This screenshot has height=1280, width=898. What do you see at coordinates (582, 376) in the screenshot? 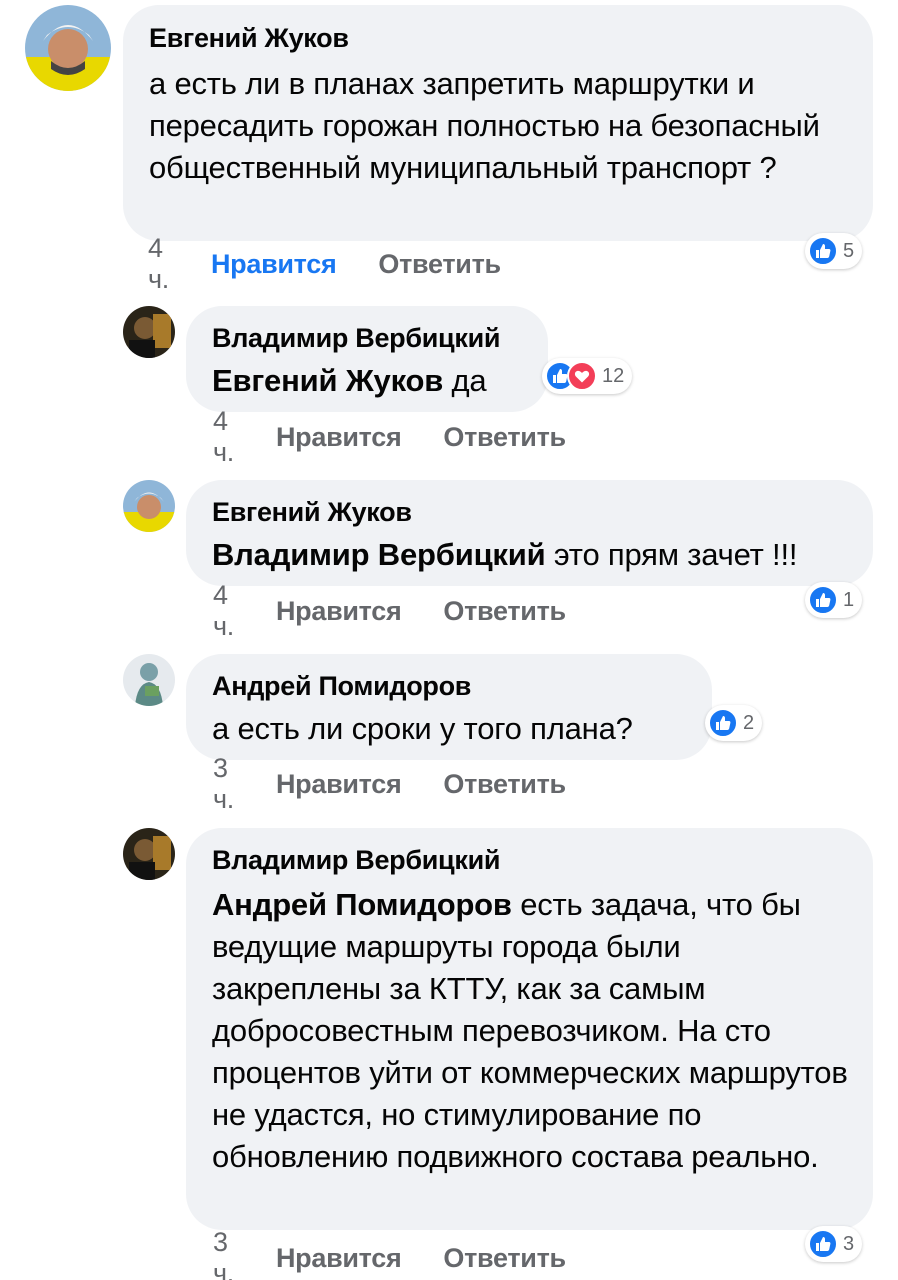
I see `love-icon` at bounding box center [582, 376].